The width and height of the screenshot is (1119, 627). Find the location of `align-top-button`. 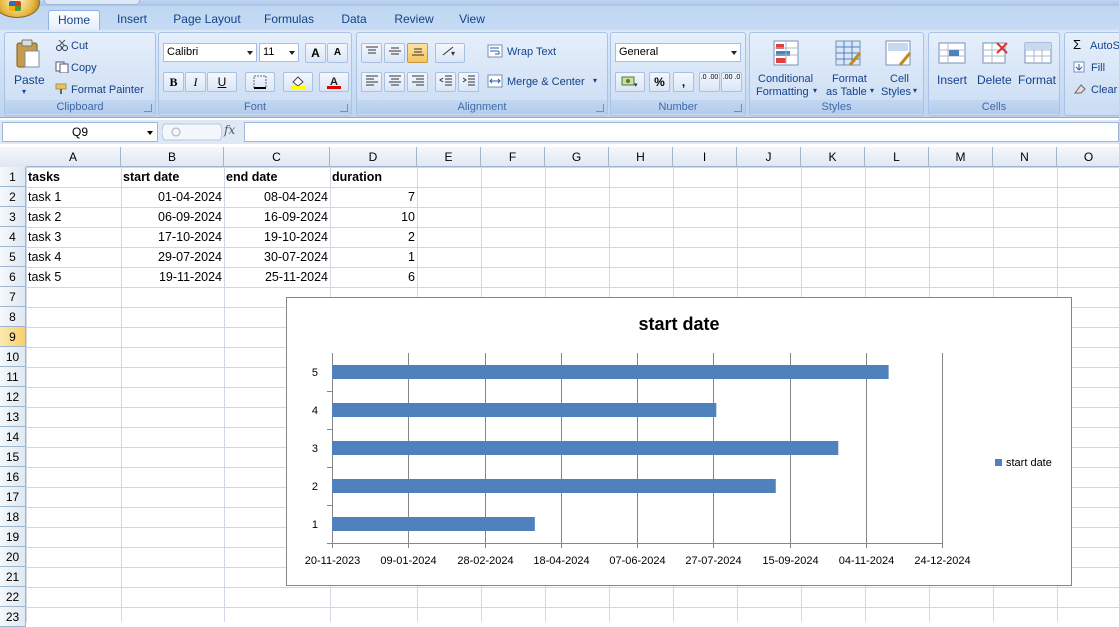

align-top-button is located at coordinates (371, 53).